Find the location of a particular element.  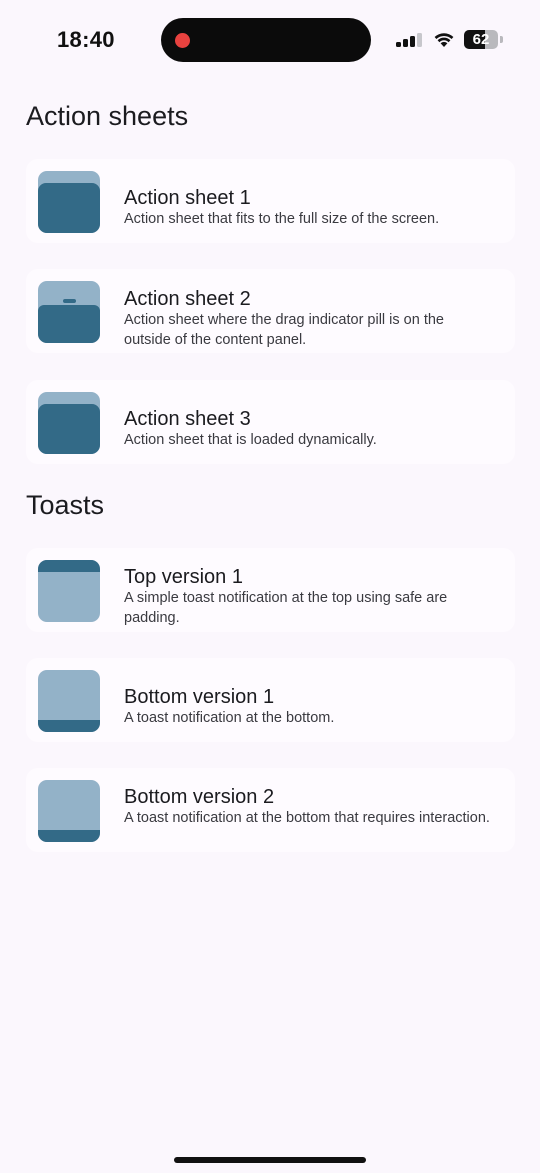

battery-level: 62 is located at coordinates (481, 39).